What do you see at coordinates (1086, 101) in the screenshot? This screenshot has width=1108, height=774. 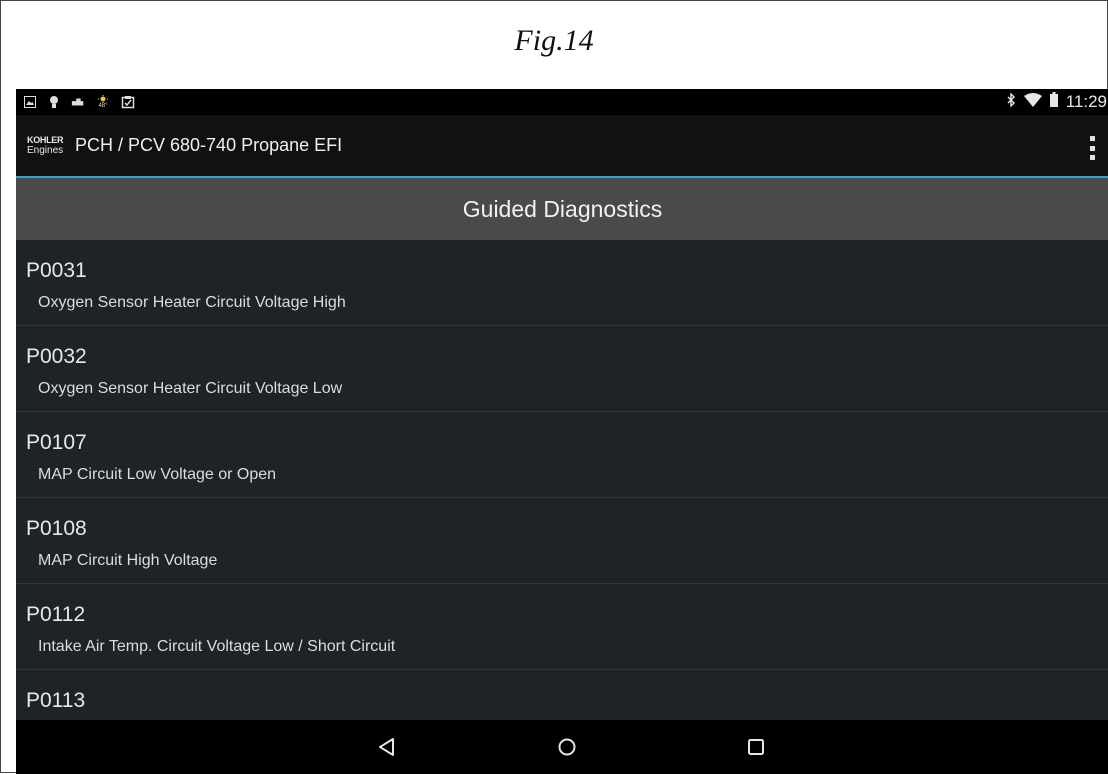 I see `status-time: 11:29` at bounding box center [1086, 101].